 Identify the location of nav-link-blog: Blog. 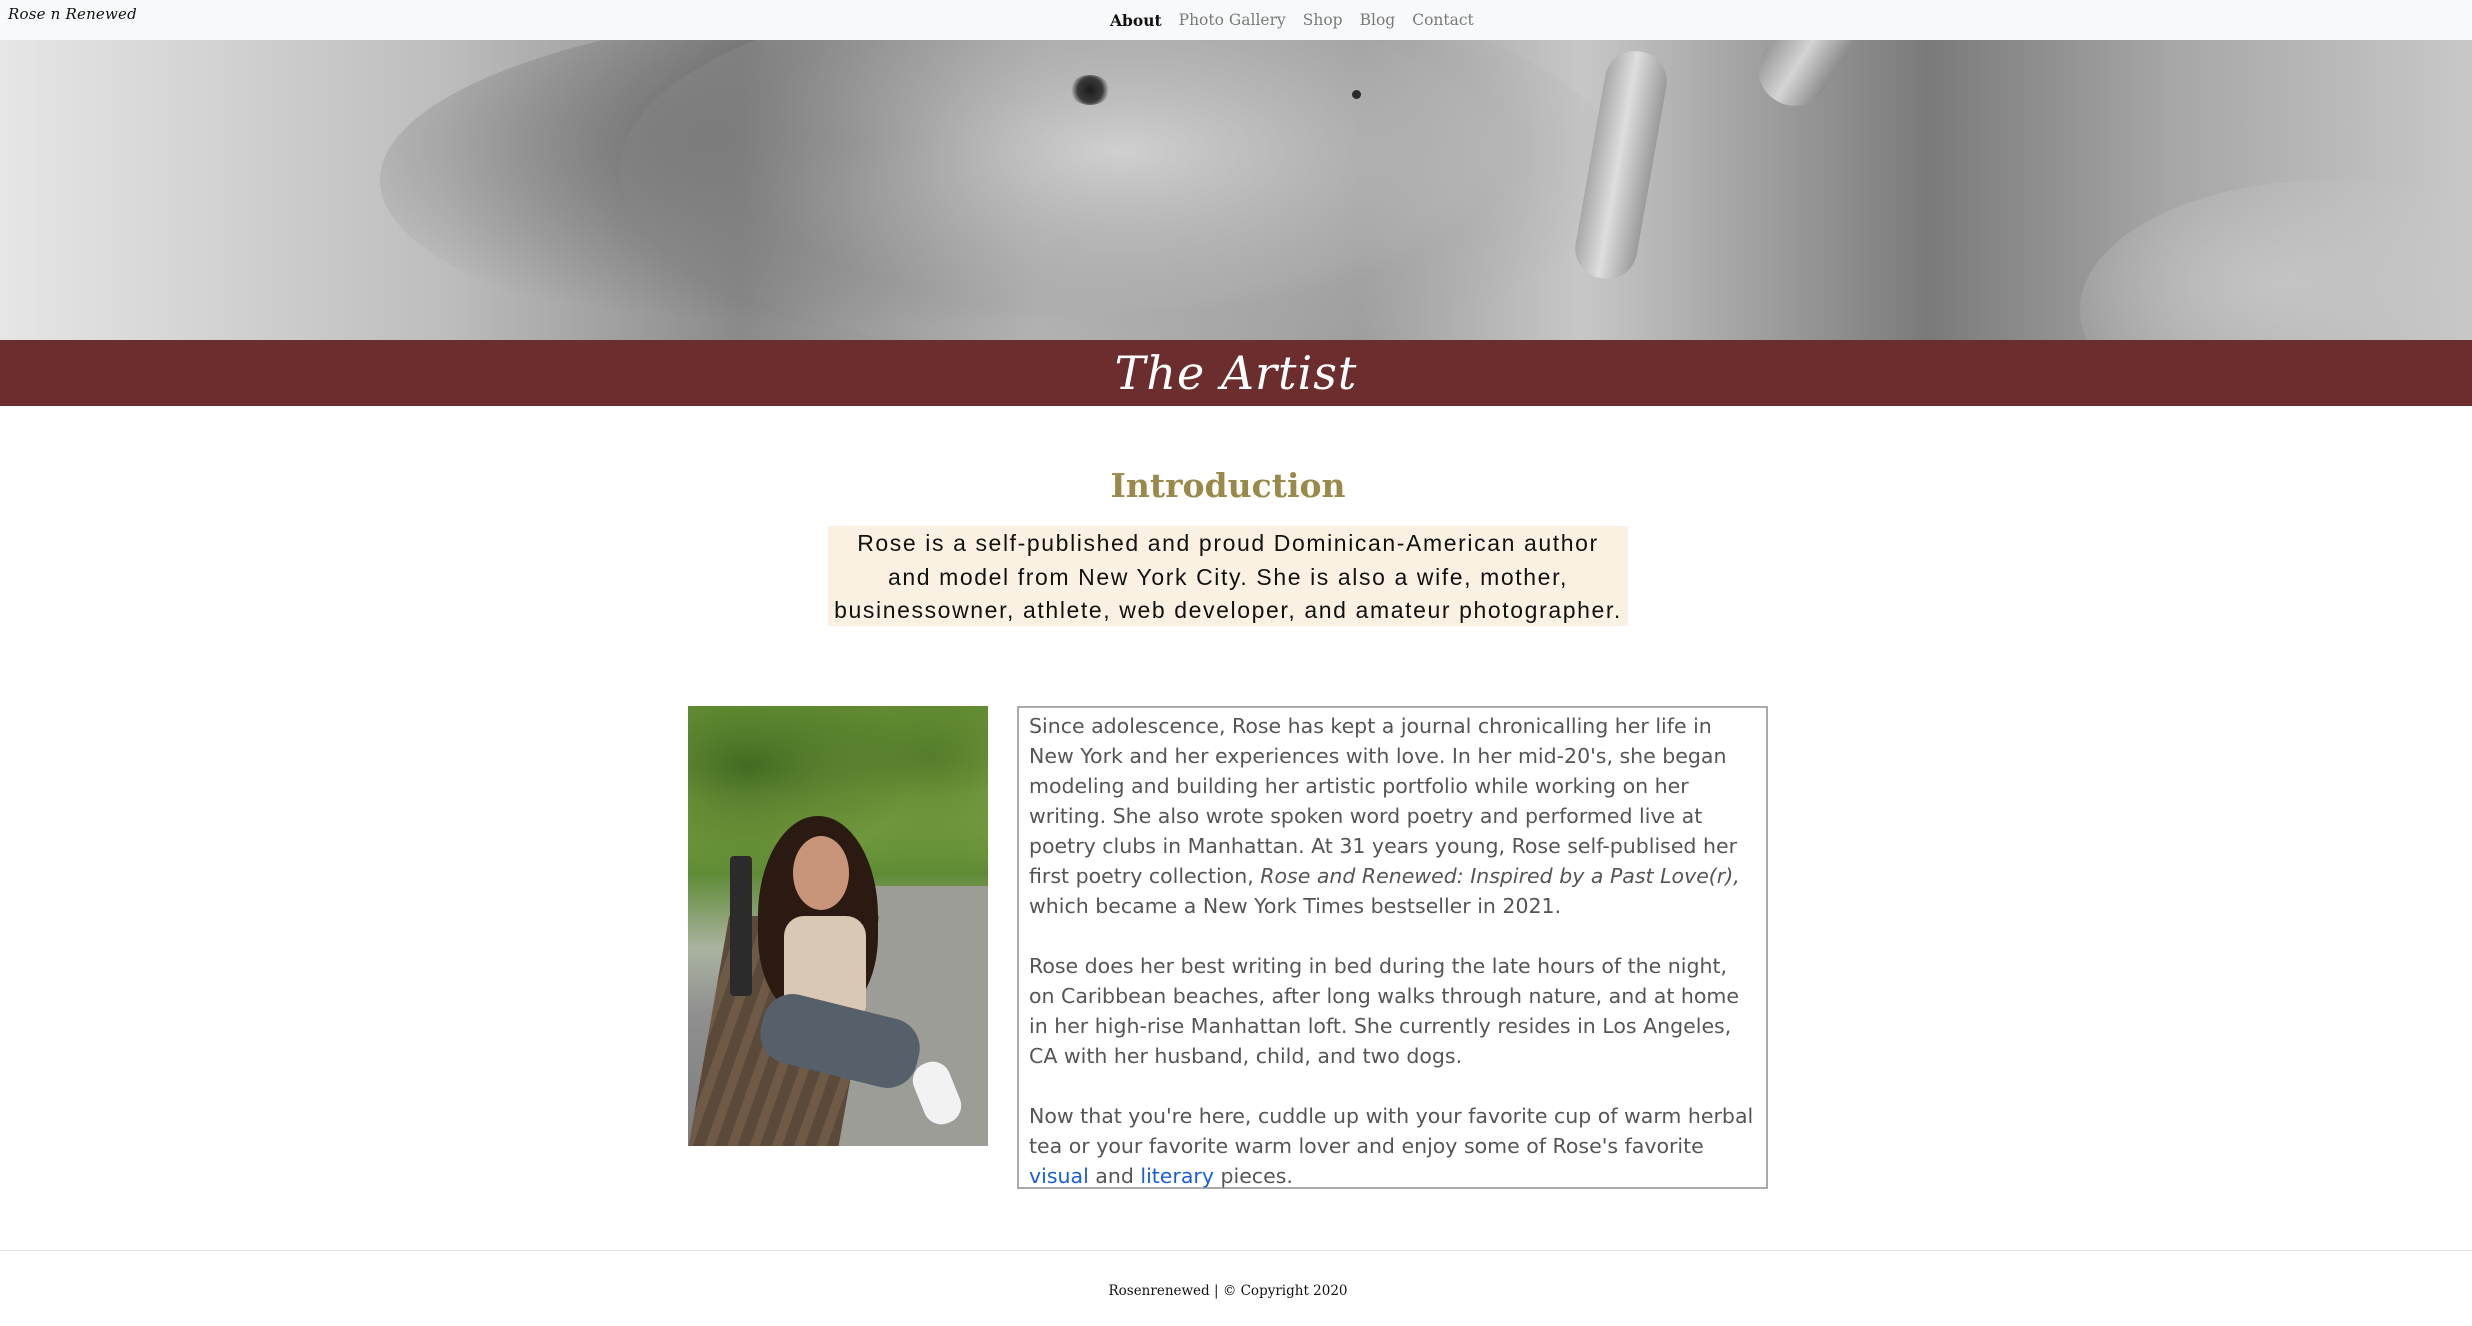
(1378, 20).